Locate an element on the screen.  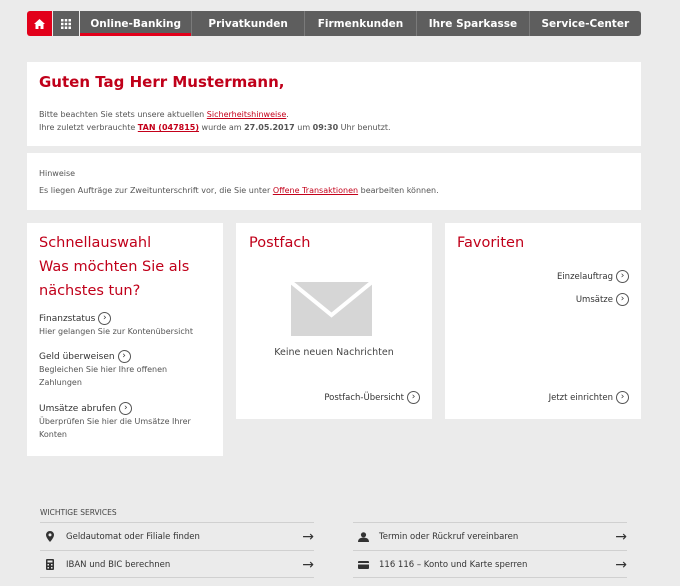
mailbox-overview-link: Postfach-Übersicht › is located at coordinates (372, 397).